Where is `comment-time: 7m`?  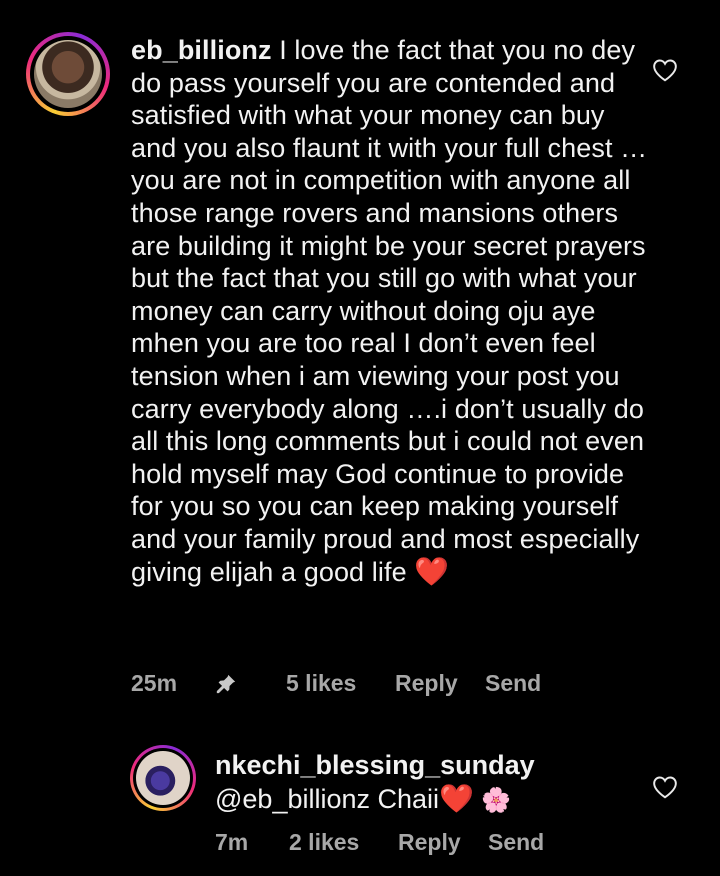 comment-time: 7m is located at coordinates (232, 842).